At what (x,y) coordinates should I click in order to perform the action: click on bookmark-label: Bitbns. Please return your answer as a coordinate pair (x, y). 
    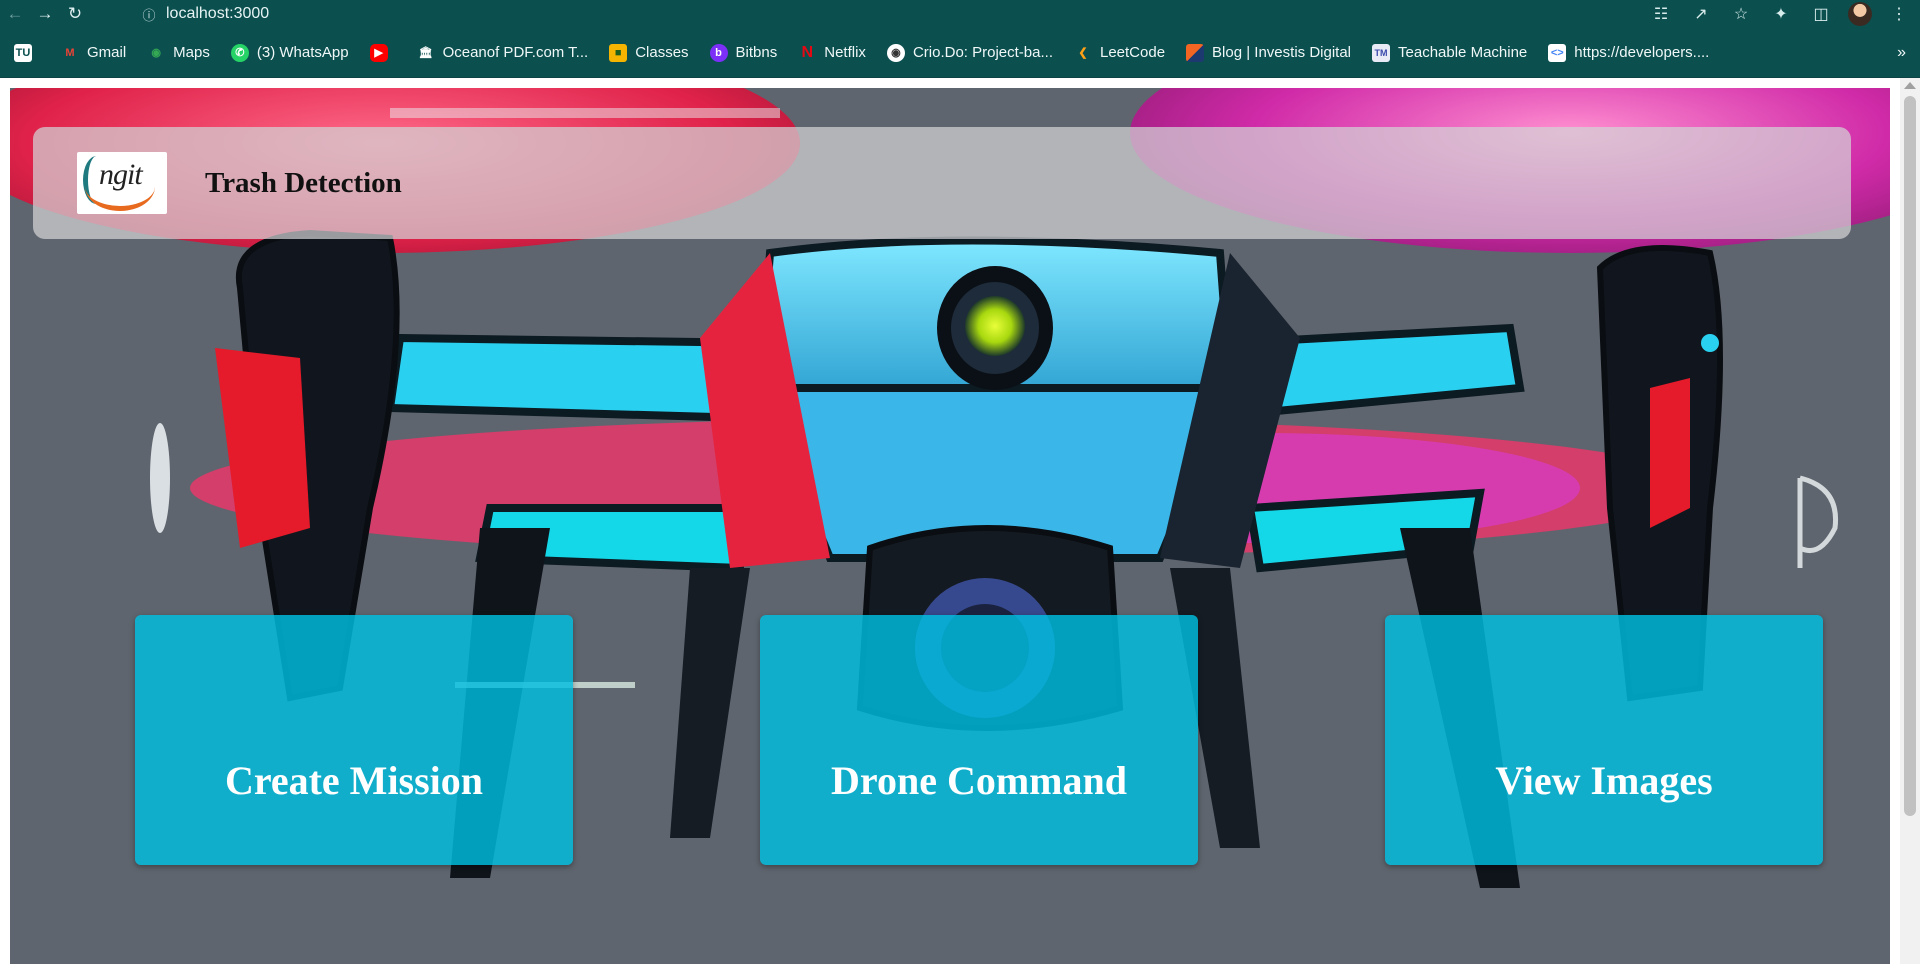
    Looking at the image, I should click on (756, 52).